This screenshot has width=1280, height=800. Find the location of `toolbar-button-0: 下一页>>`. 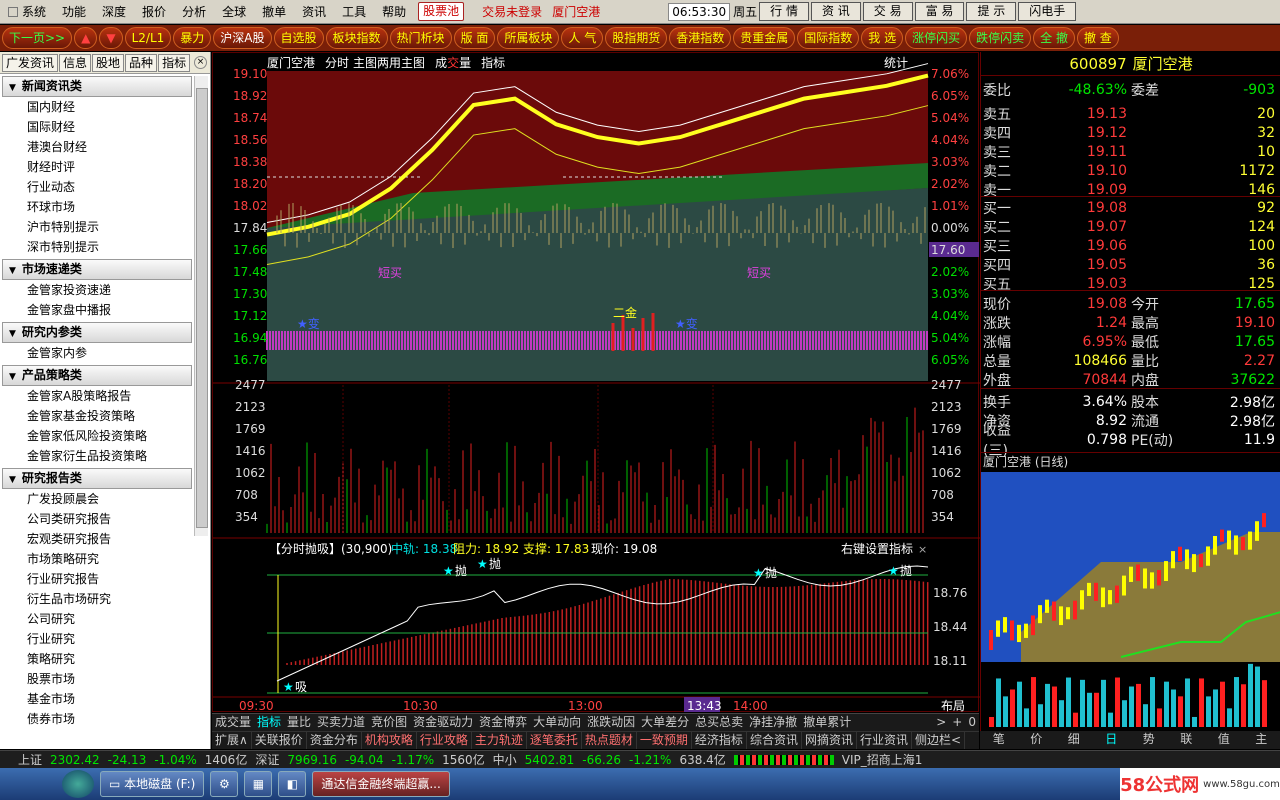

toolbar-button-0: 下一页>> is located at coordinates (37, 38).